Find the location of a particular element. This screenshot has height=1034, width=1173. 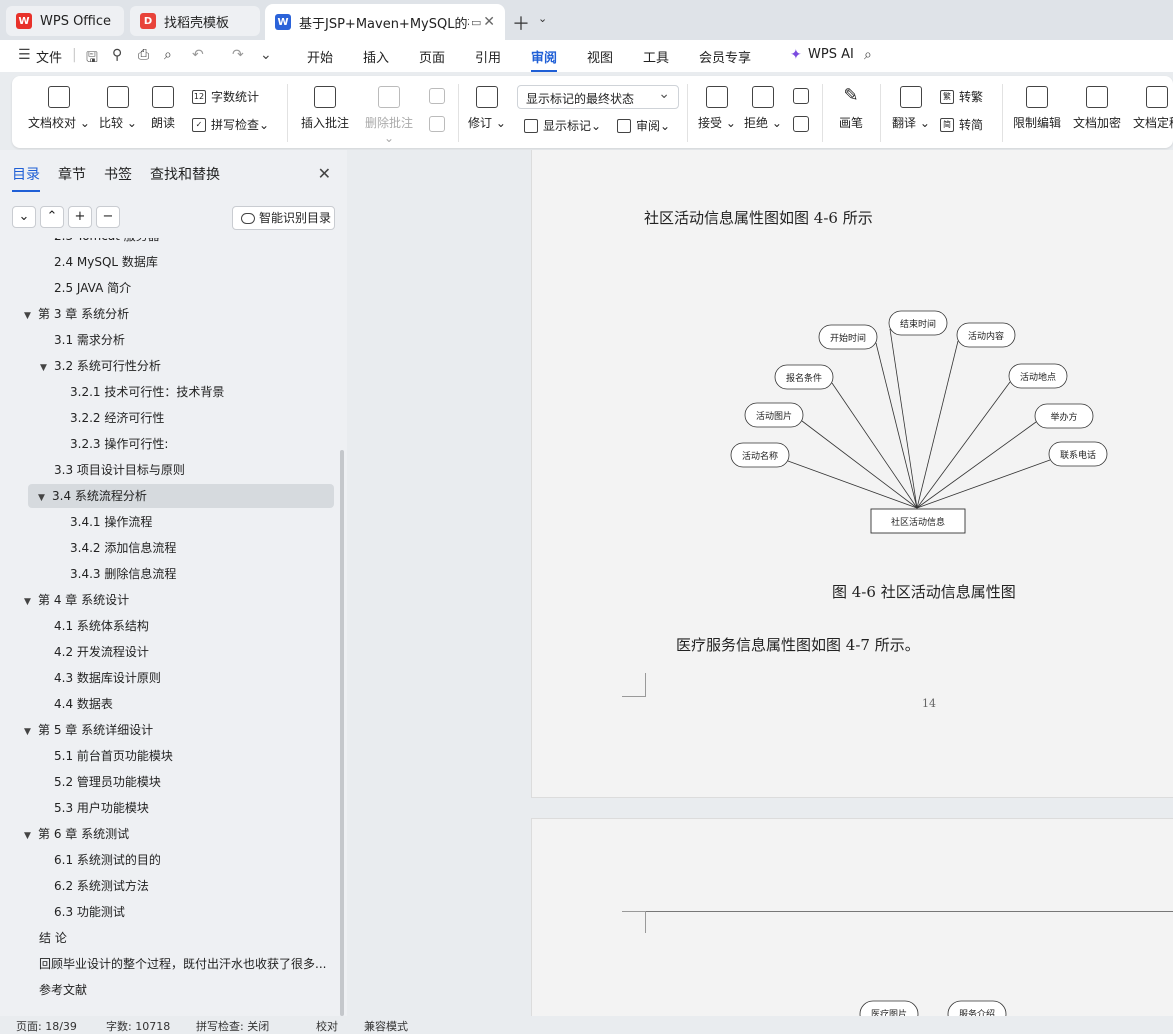

toc-item: ▼ 第 5 章 系统详细设计 is located at coordinates (174, 730).